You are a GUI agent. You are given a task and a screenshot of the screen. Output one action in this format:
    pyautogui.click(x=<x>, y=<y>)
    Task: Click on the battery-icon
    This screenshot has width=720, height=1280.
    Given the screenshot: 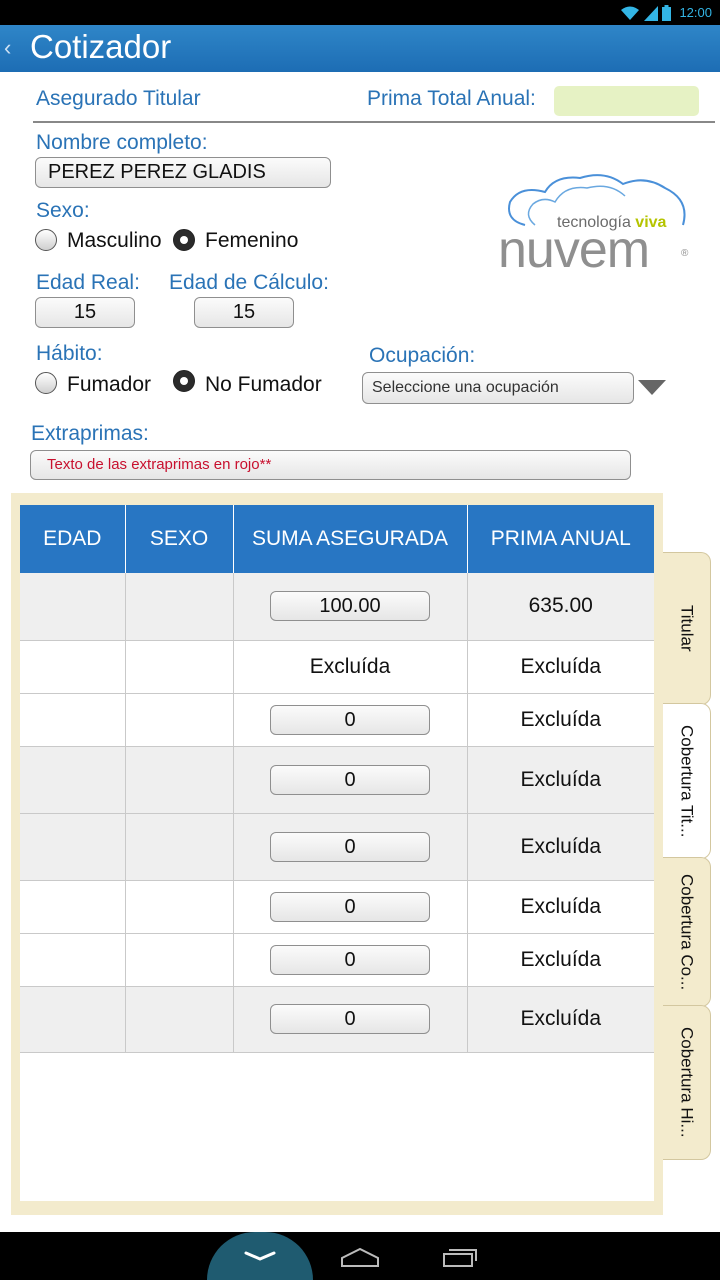 What is the action you would take?
    pyautogui.click(x=667, y=12)
    